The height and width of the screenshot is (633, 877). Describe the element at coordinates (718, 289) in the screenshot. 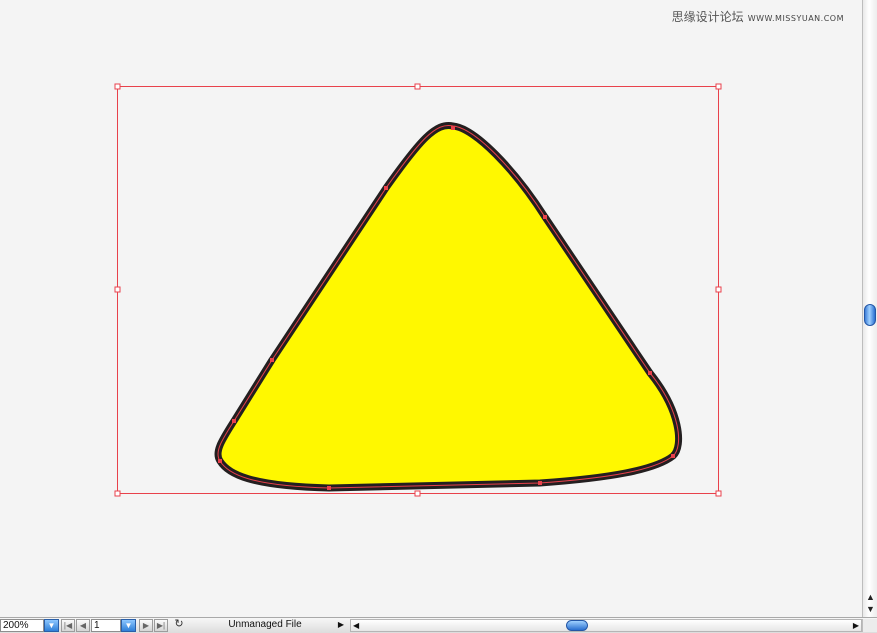

I see `resize-handle-right` at that location.